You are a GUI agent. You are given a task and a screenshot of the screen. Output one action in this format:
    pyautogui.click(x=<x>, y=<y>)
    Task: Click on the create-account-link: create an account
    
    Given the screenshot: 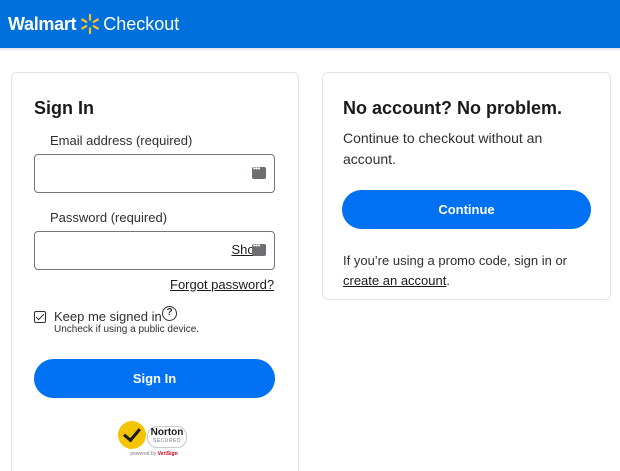 What is the action you would take?
    pyautogui.click(x=394, y=280)
    